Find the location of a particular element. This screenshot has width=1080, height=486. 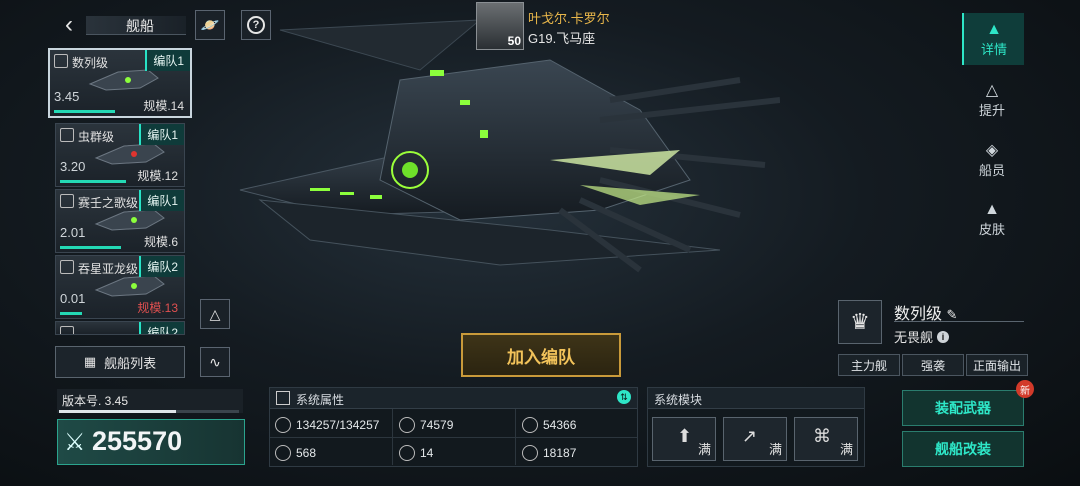

join-fleet-button: 加入编队 is located at coordinates (541, 355).